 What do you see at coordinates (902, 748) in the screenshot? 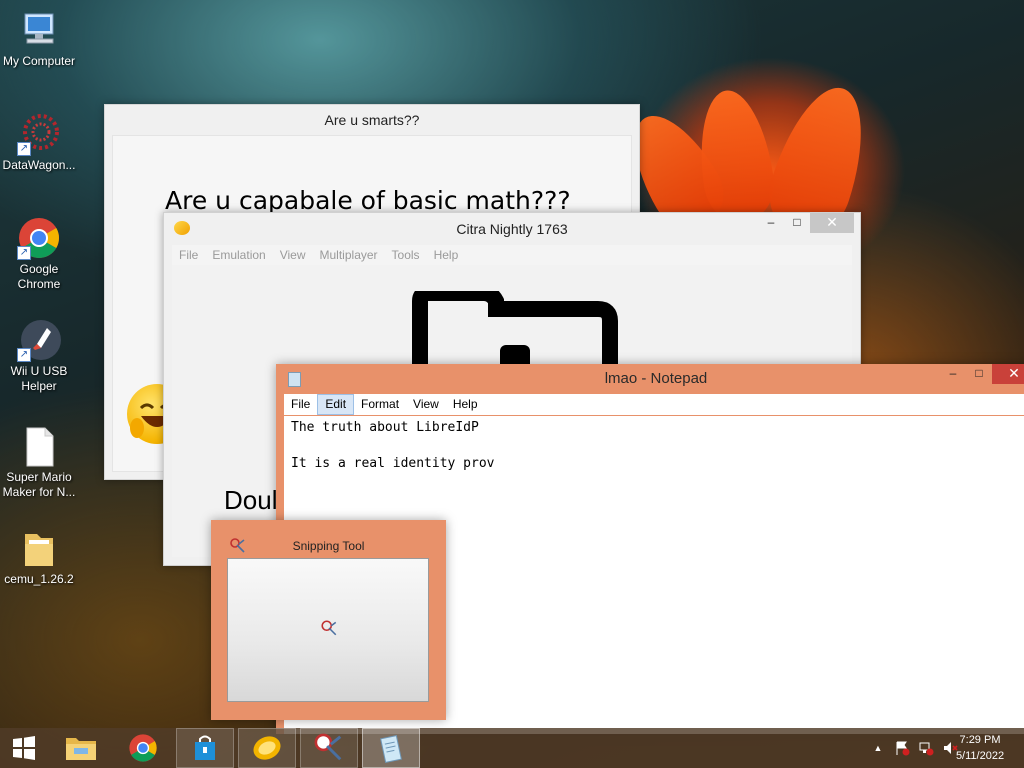
I see `action-center-flag-icon` at bounding box center [902, 748].